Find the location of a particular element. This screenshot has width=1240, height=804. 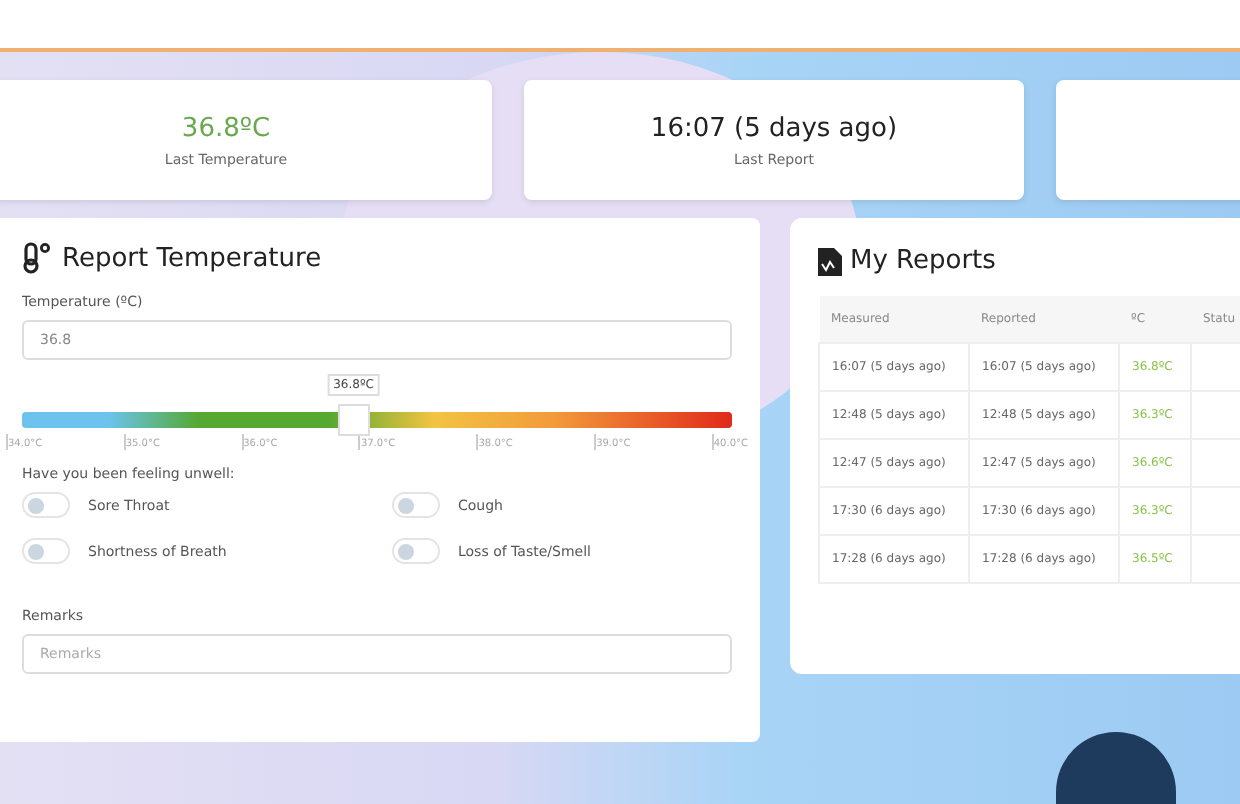

stat-value: 36.8ºC is located at coordinates (226, 128).